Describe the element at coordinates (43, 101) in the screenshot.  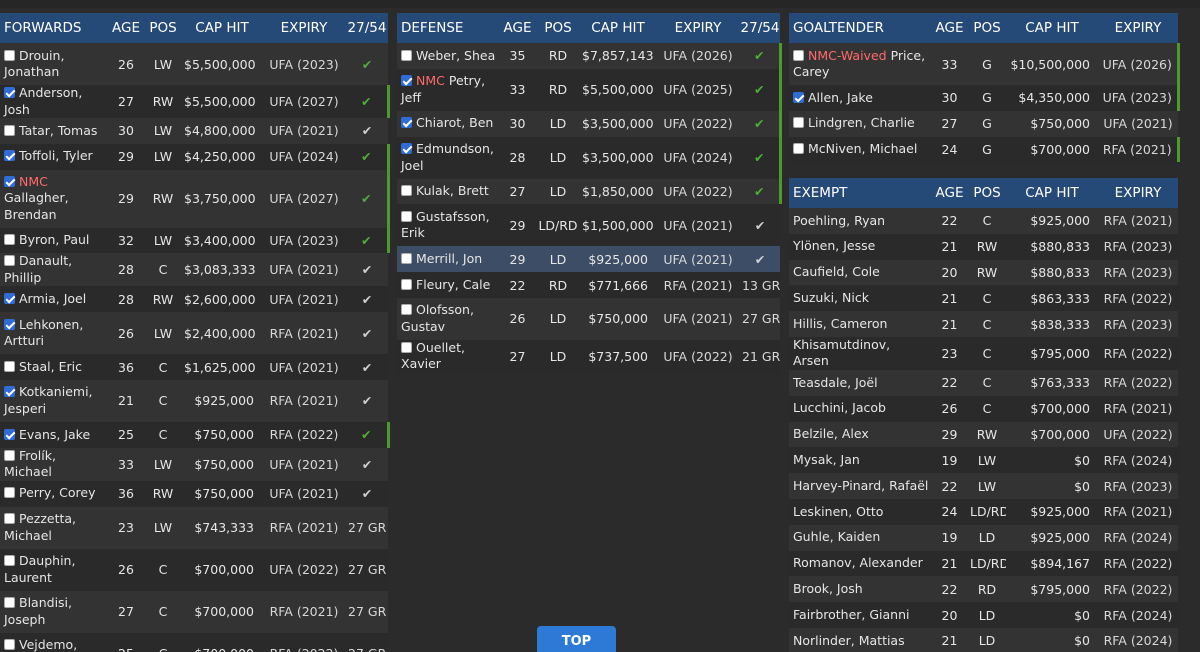
I see `player-name: Anderson, Josh` at that location.